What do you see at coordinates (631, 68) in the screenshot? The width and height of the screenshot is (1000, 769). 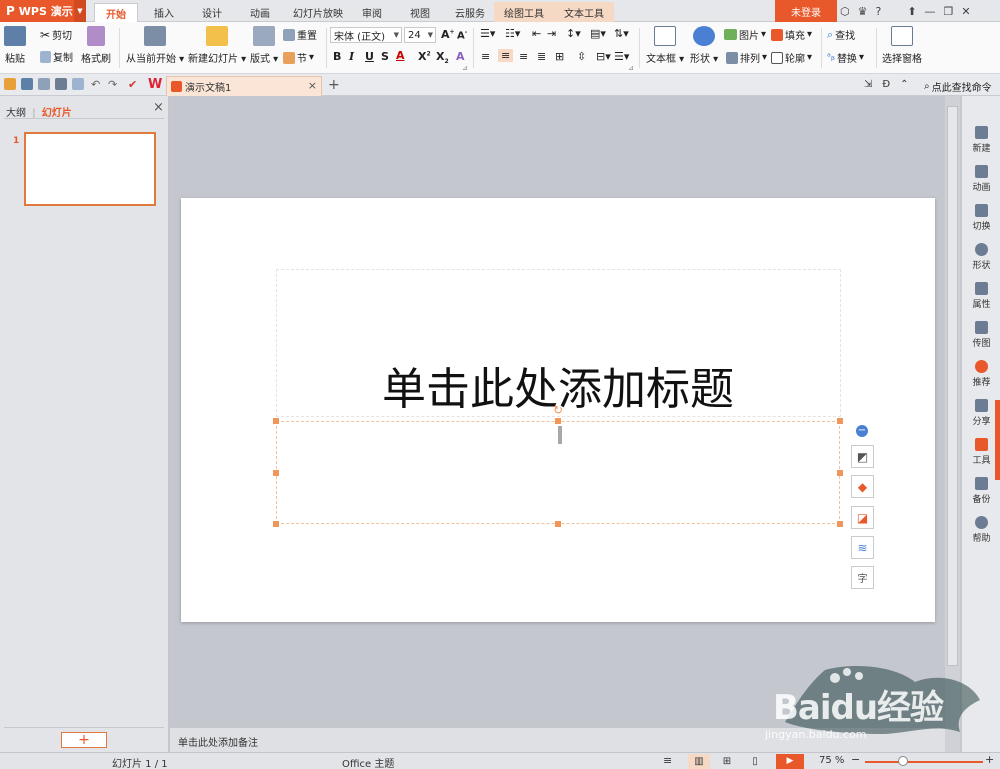 I see `paragraph-dialog-launcher-icon: ⊿` at bounding box center [631, 68].